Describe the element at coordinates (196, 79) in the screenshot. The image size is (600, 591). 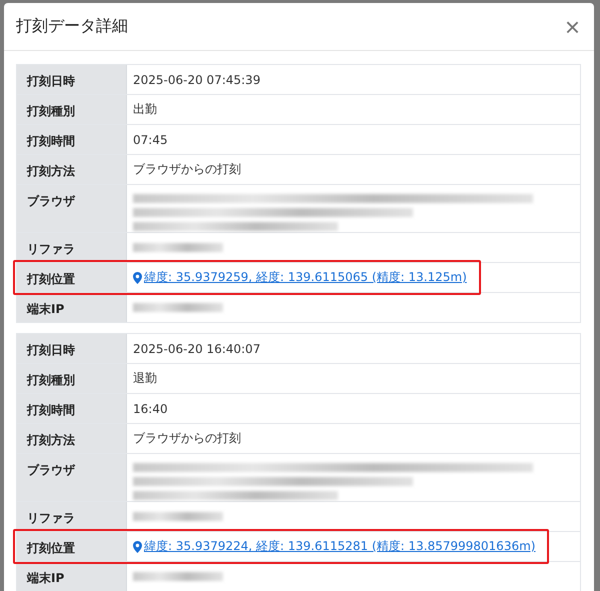
I see `field-value: 2025-06-20 07:45:39` at that location.